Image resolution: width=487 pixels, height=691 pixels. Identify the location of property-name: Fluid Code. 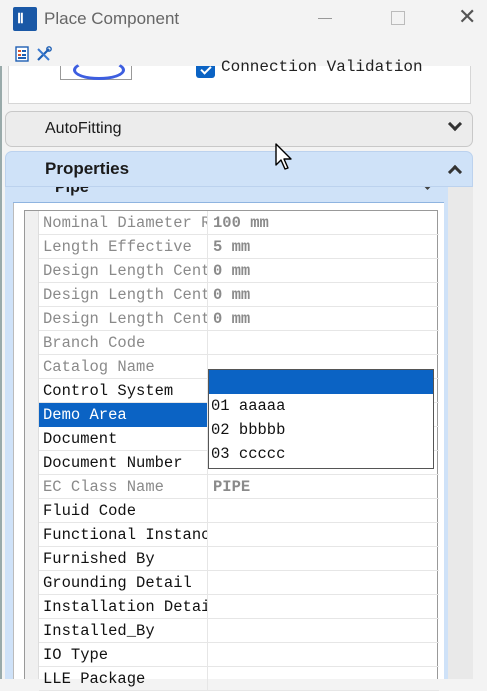
(123, 511).